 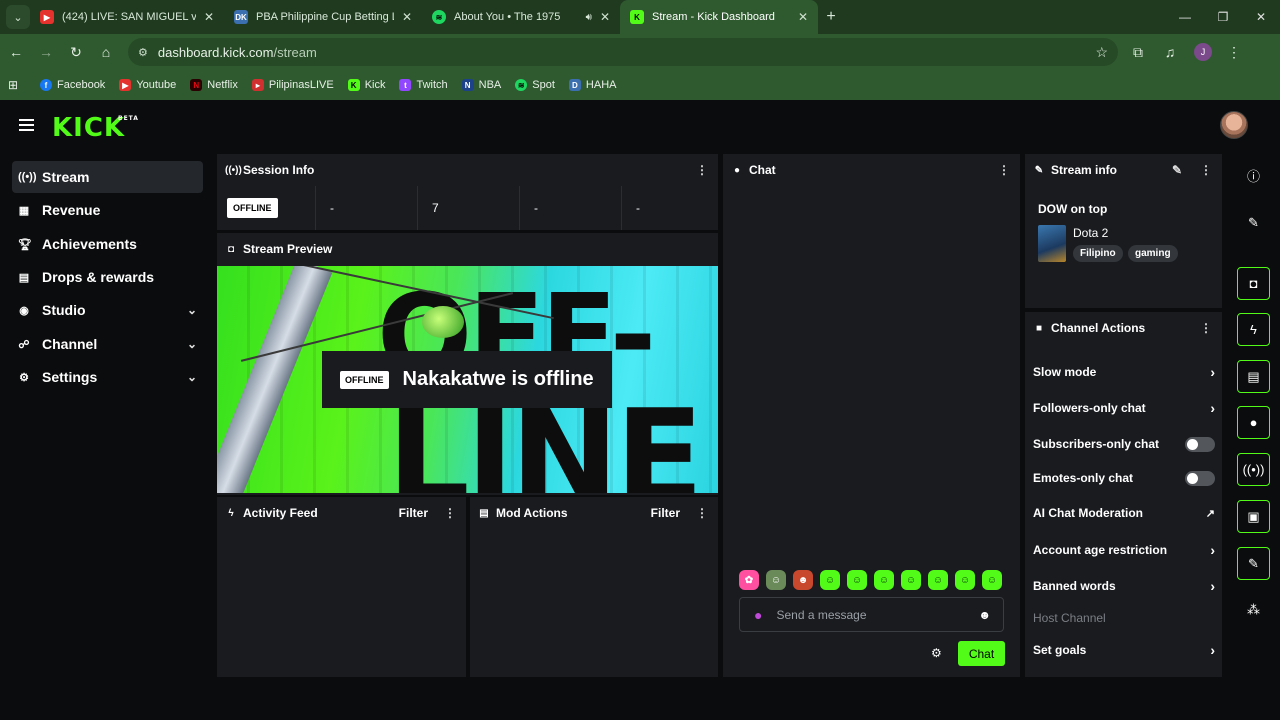 What do you see at coordinates (292, 85) in the screenshot?
I see `bookmark-pilipinaslive: ▸ PilipinasLIVE` at bounding box center [292, 85].